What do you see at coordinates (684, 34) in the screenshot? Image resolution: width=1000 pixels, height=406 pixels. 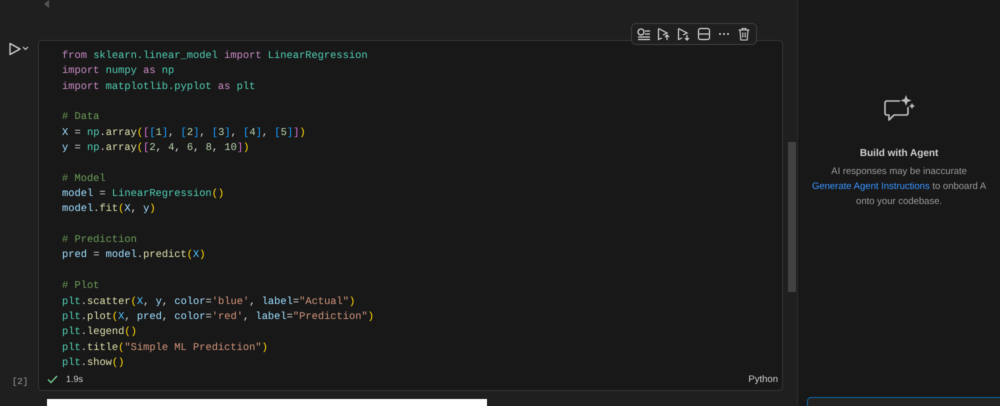 I see `run-below-icon` at bounding box center [684, 34].